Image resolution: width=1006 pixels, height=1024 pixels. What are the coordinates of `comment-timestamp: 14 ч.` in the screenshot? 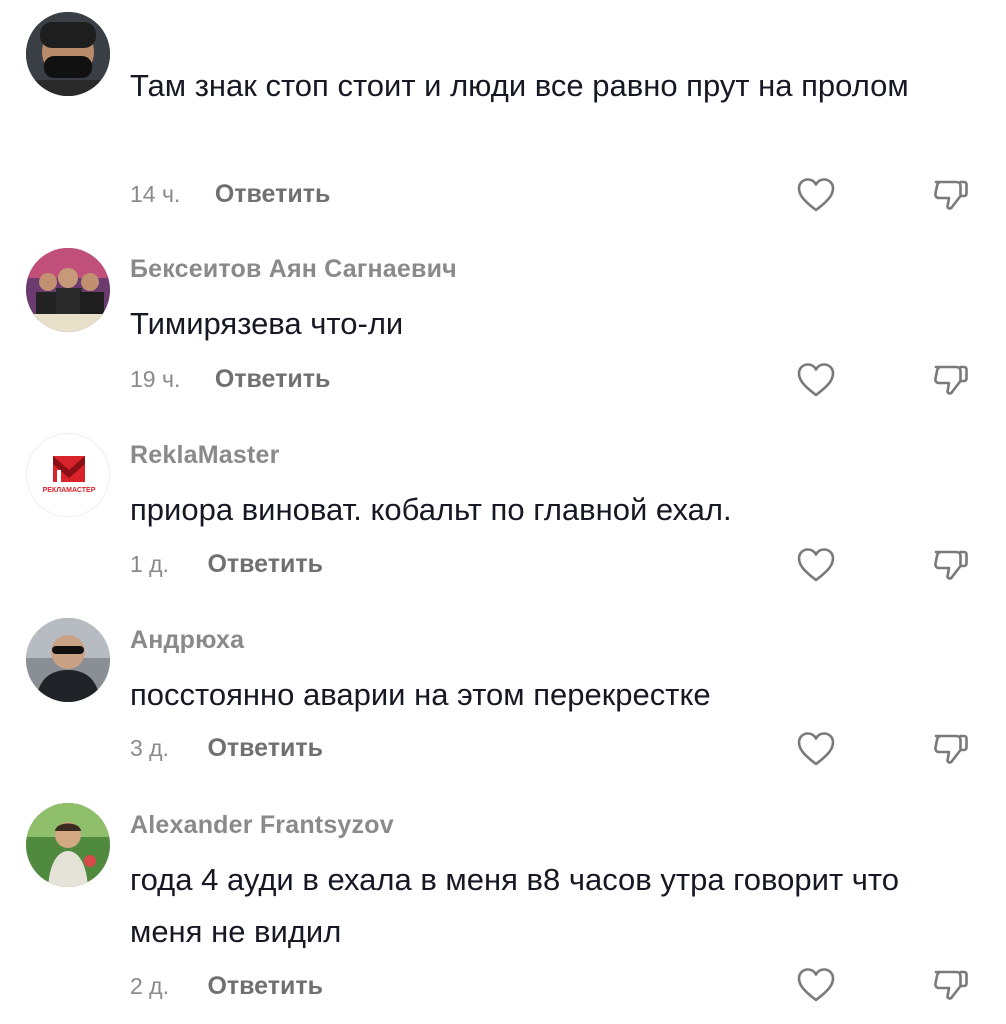 It's located at (155, 194).